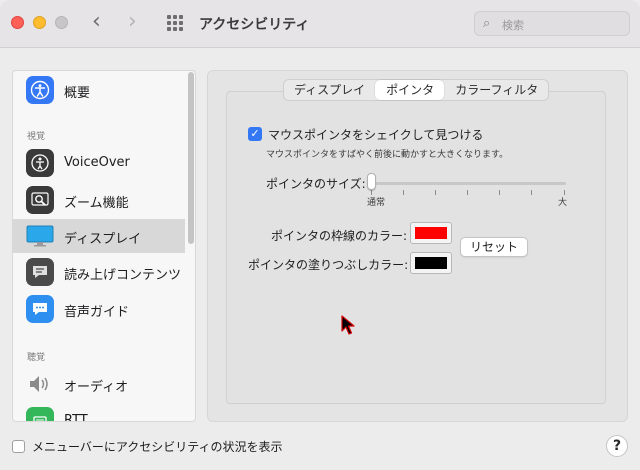 The image size is (640, 470). I want to click on tab-bar: ディスプレイ ポインタ カラーフィルタ, so click(416, 90).